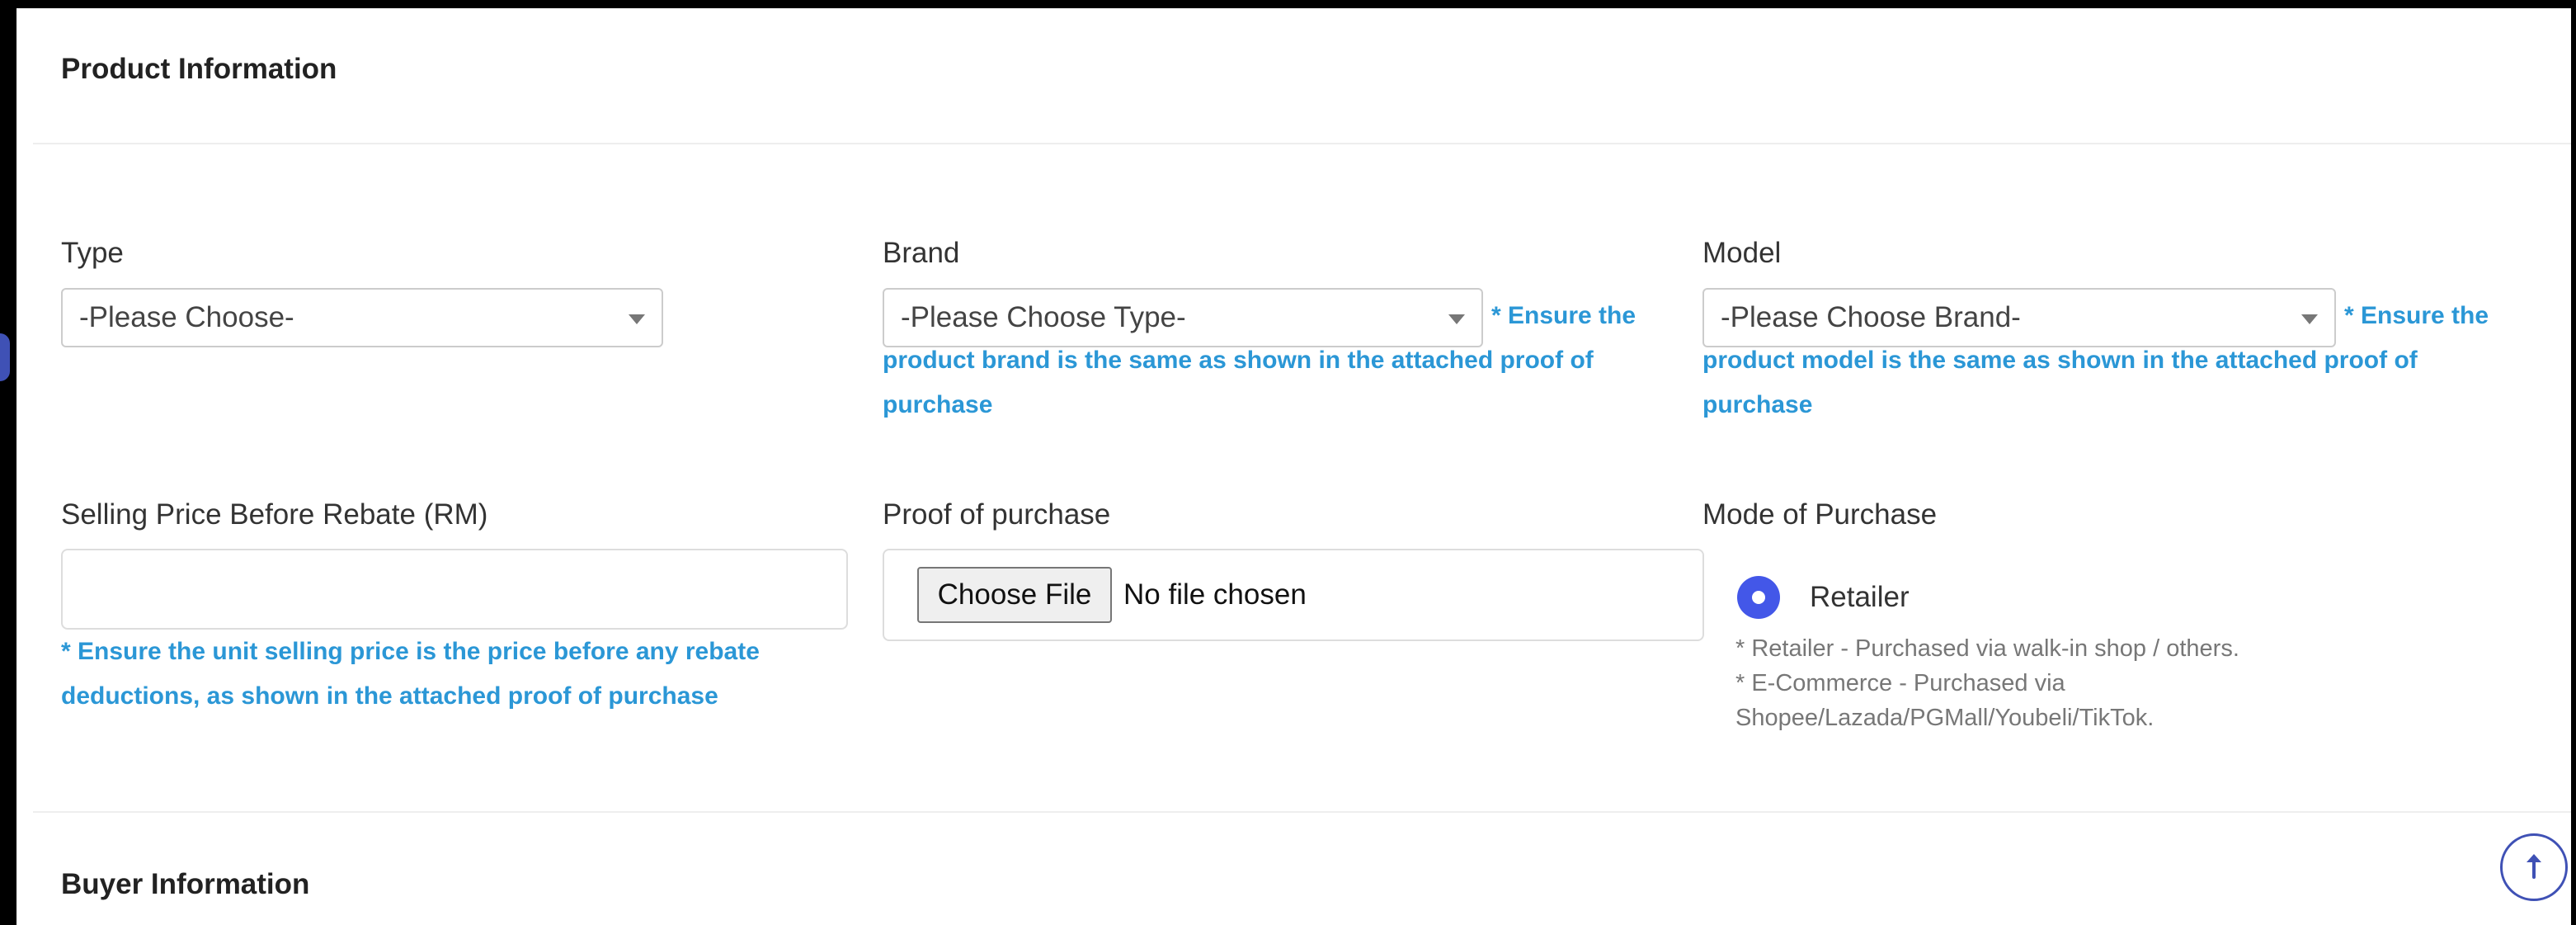 The height and width of the screenshot is (925, 2576). I want to click on scroll-to-top-button, so click(2534, 867).